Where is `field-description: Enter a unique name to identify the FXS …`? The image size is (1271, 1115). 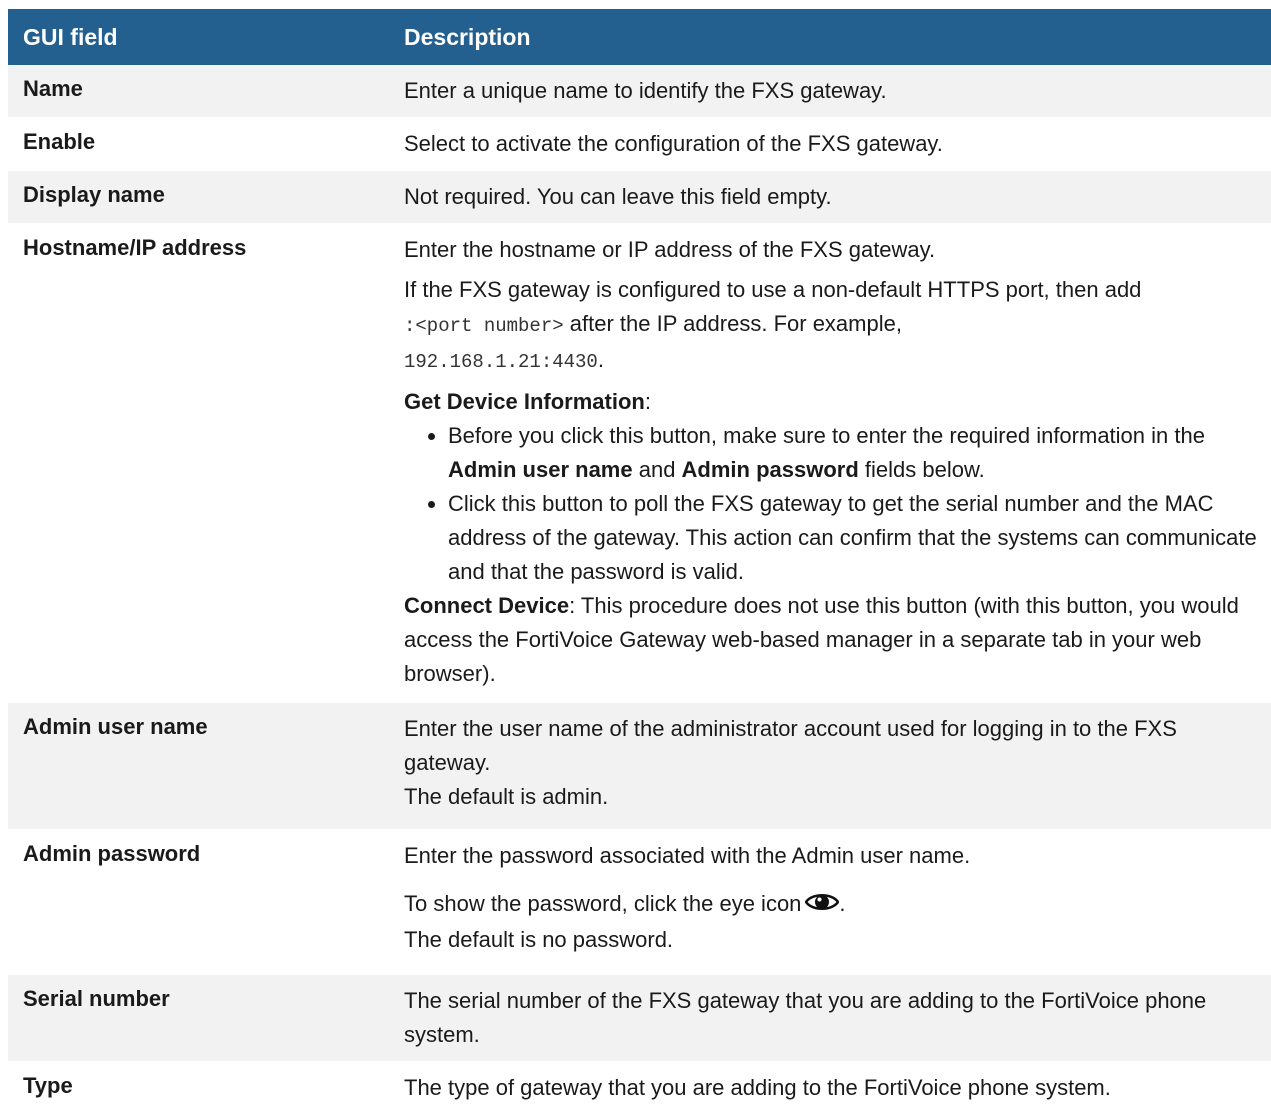
field-description: Enter a unique name to identify the FXS … is located at coordinates (837, 91).